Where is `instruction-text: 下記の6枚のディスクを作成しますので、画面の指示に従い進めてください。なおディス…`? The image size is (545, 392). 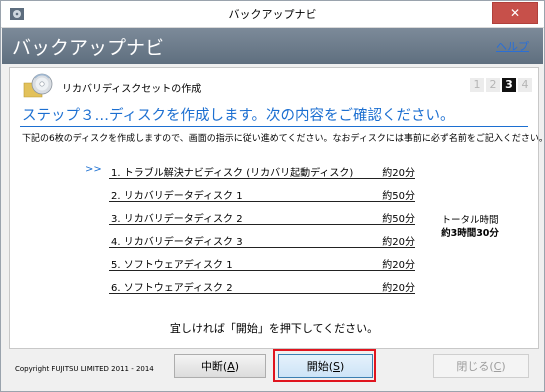
instruction-text: 下記の6枚のディスクを作成しますので、画面の指示に従い進めてください。なおディス… is located at coordinates (283, 139).